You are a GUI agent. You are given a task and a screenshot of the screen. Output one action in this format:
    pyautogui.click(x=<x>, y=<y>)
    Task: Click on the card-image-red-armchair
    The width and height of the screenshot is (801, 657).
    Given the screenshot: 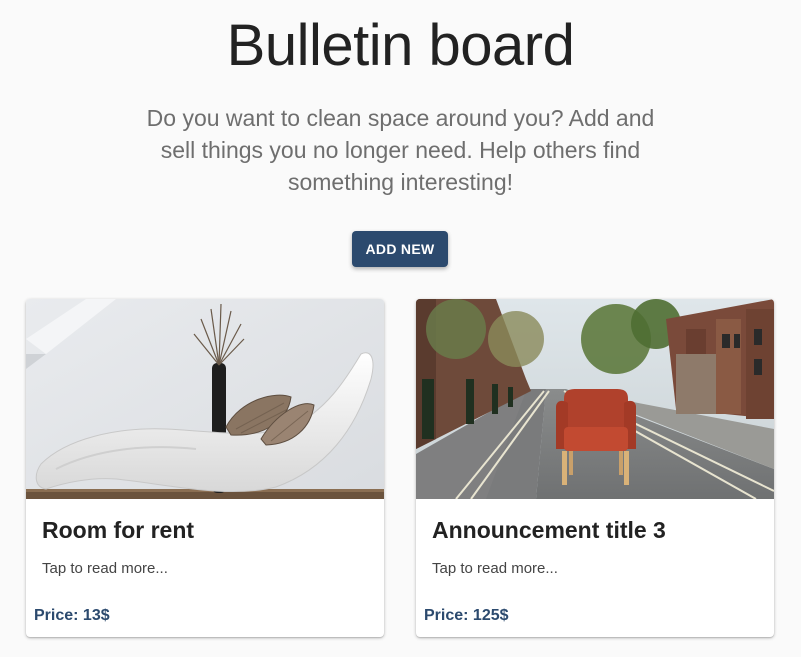 What is the action you would take?
    pyautogui.click(x=595, y=399)
    